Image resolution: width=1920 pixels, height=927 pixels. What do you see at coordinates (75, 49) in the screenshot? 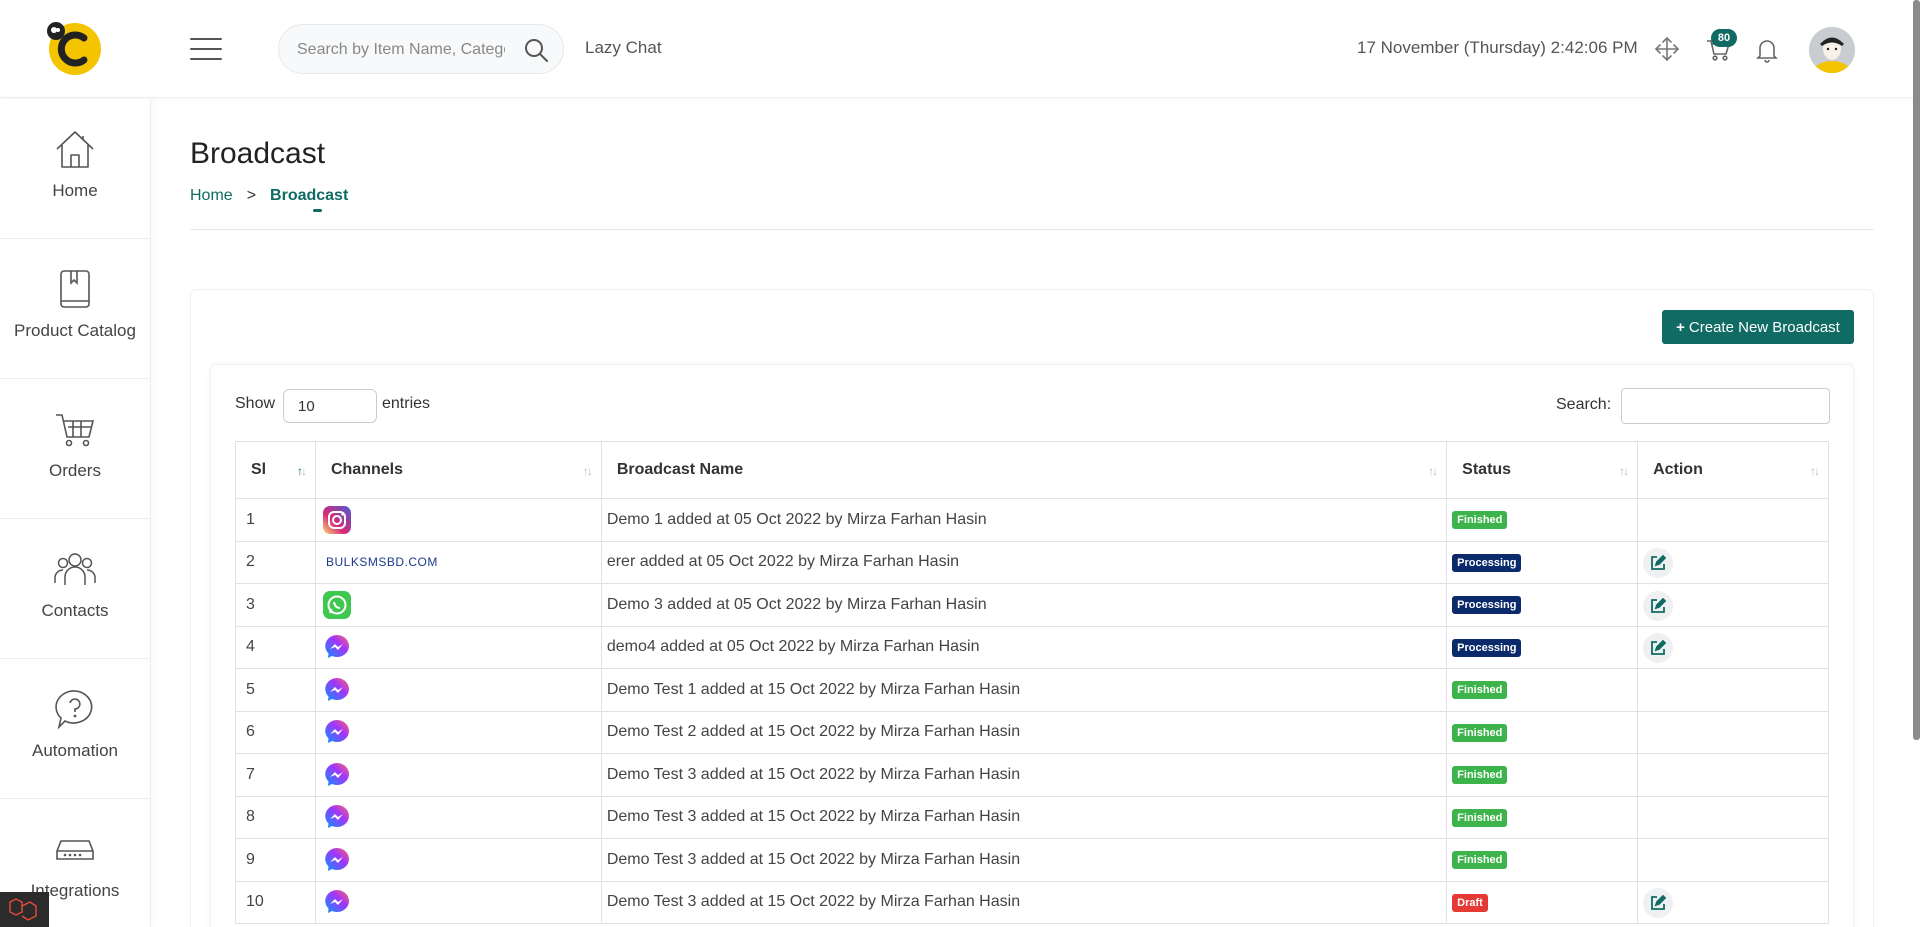
I see `lazychat-logo` at bounding box center [75, 49].